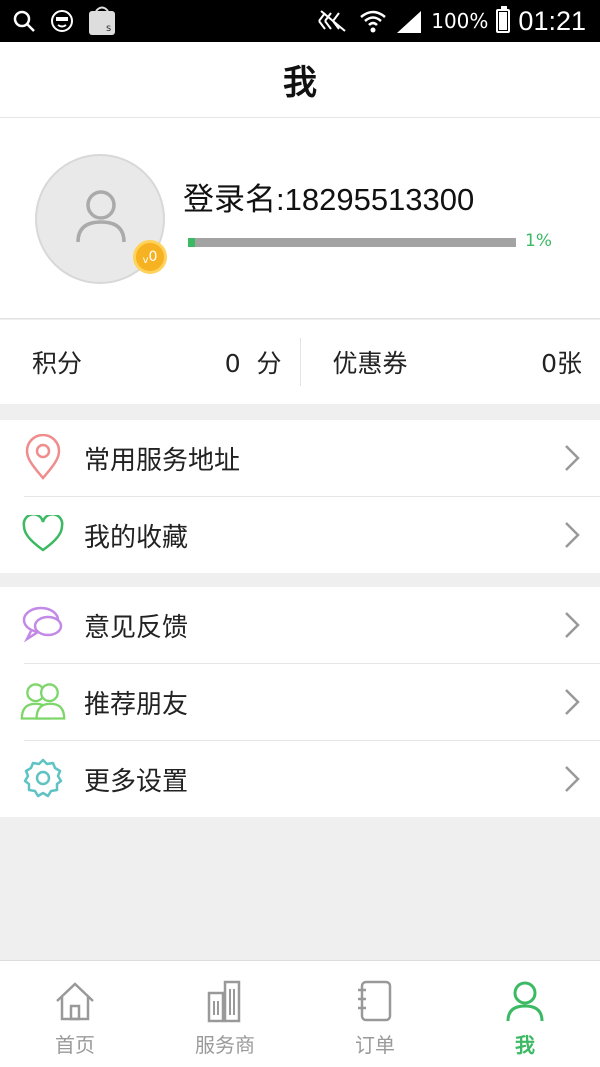 The width and height of the screenshot is (600, 1067). I want to click on coupons-cell: 优惠券 0张, so click(450, 362).